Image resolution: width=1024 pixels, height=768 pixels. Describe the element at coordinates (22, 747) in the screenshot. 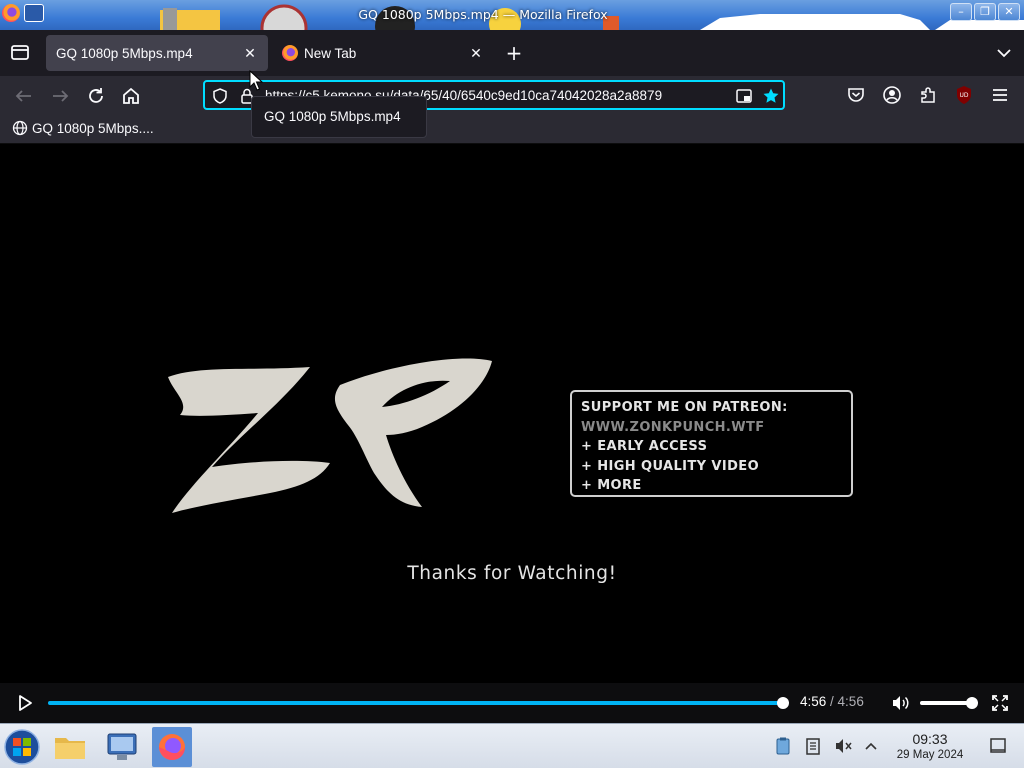

I see `start-menu-icon` at that location.